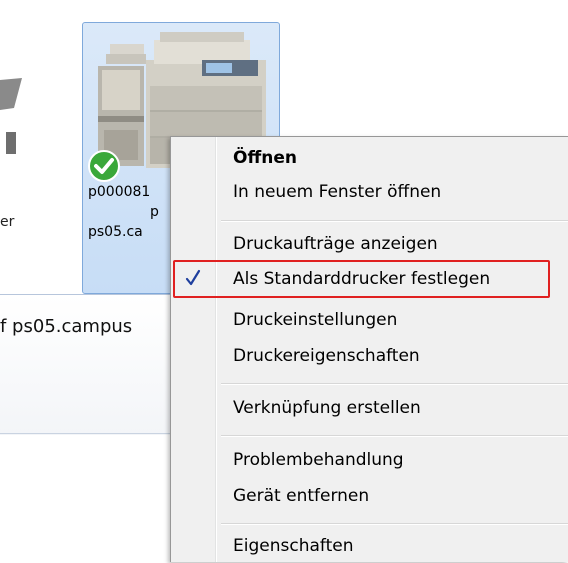  Describe the element at coordinates (392, 244) in the screenshot. I see `menu-item-view-print-jobs: Druckaufträge anzeigen` at that location.